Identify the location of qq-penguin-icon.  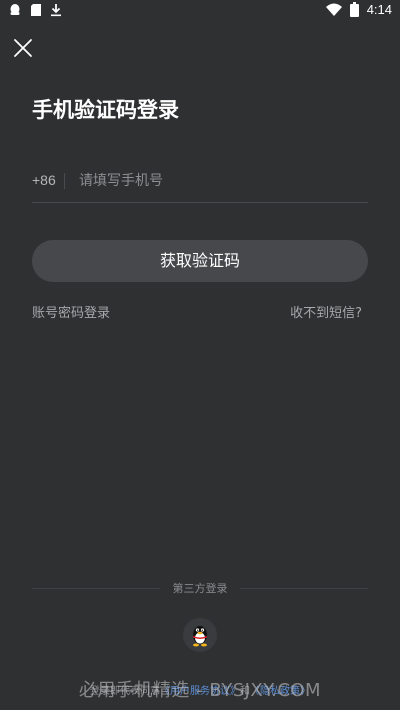
(200, 636).